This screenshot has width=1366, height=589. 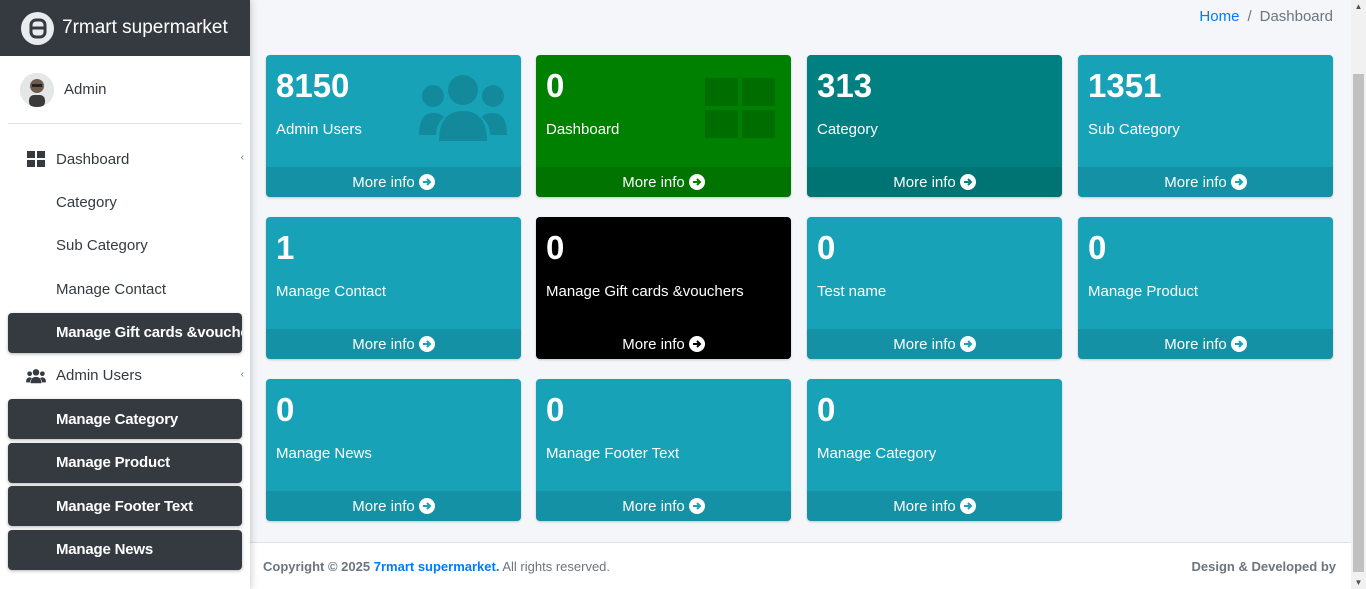 What do you see at coordinates (93, 159) in the screenshot?
I see `sidebar-item-label: Dashboard` at bounding box center [93, 159].